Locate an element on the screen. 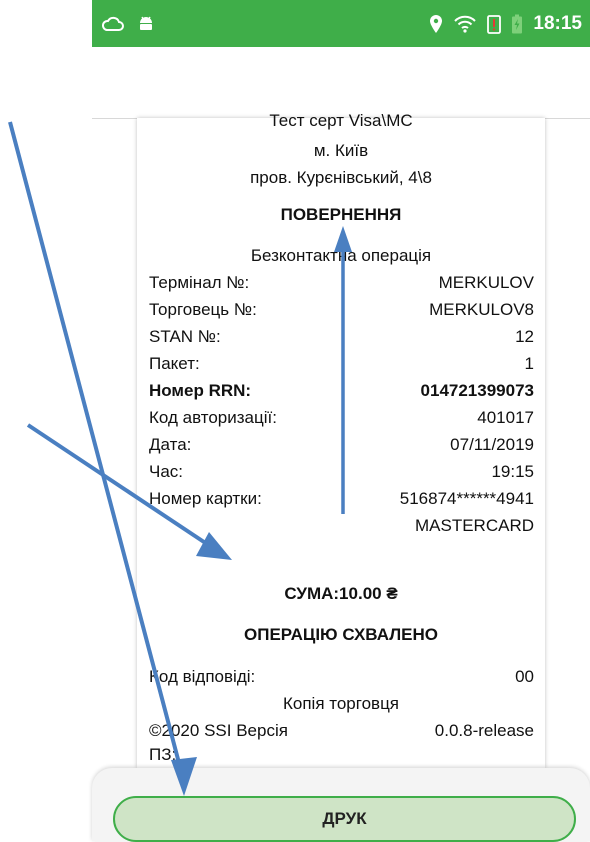 The width and height of the screenshot is (590, 842). amount: СУМА:10.00 ₴ is located at coordinates (341, 593).